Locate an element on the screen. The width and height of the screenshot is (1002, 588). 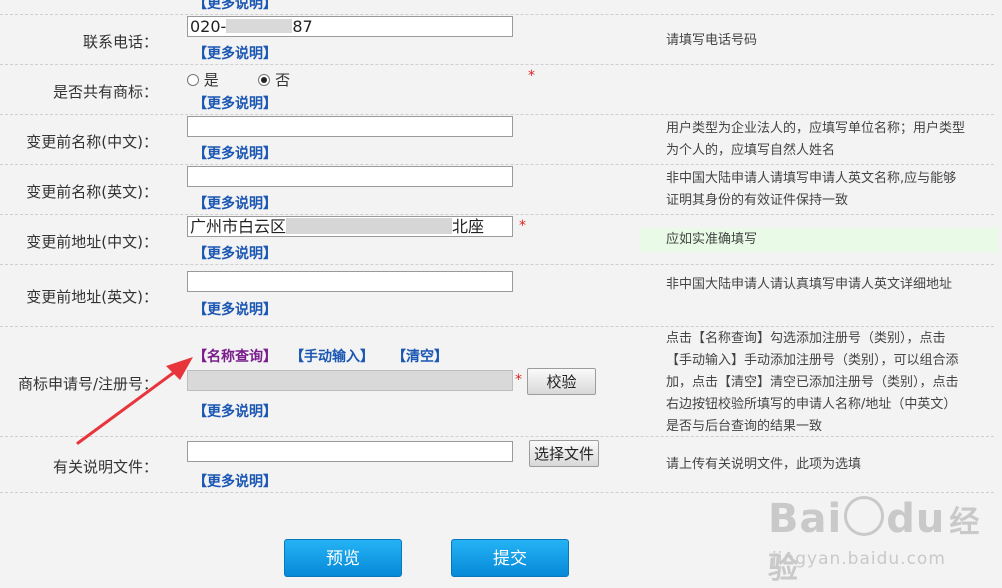
watermark-logo: Bai du 经验 is located at coordinates (885, 542).